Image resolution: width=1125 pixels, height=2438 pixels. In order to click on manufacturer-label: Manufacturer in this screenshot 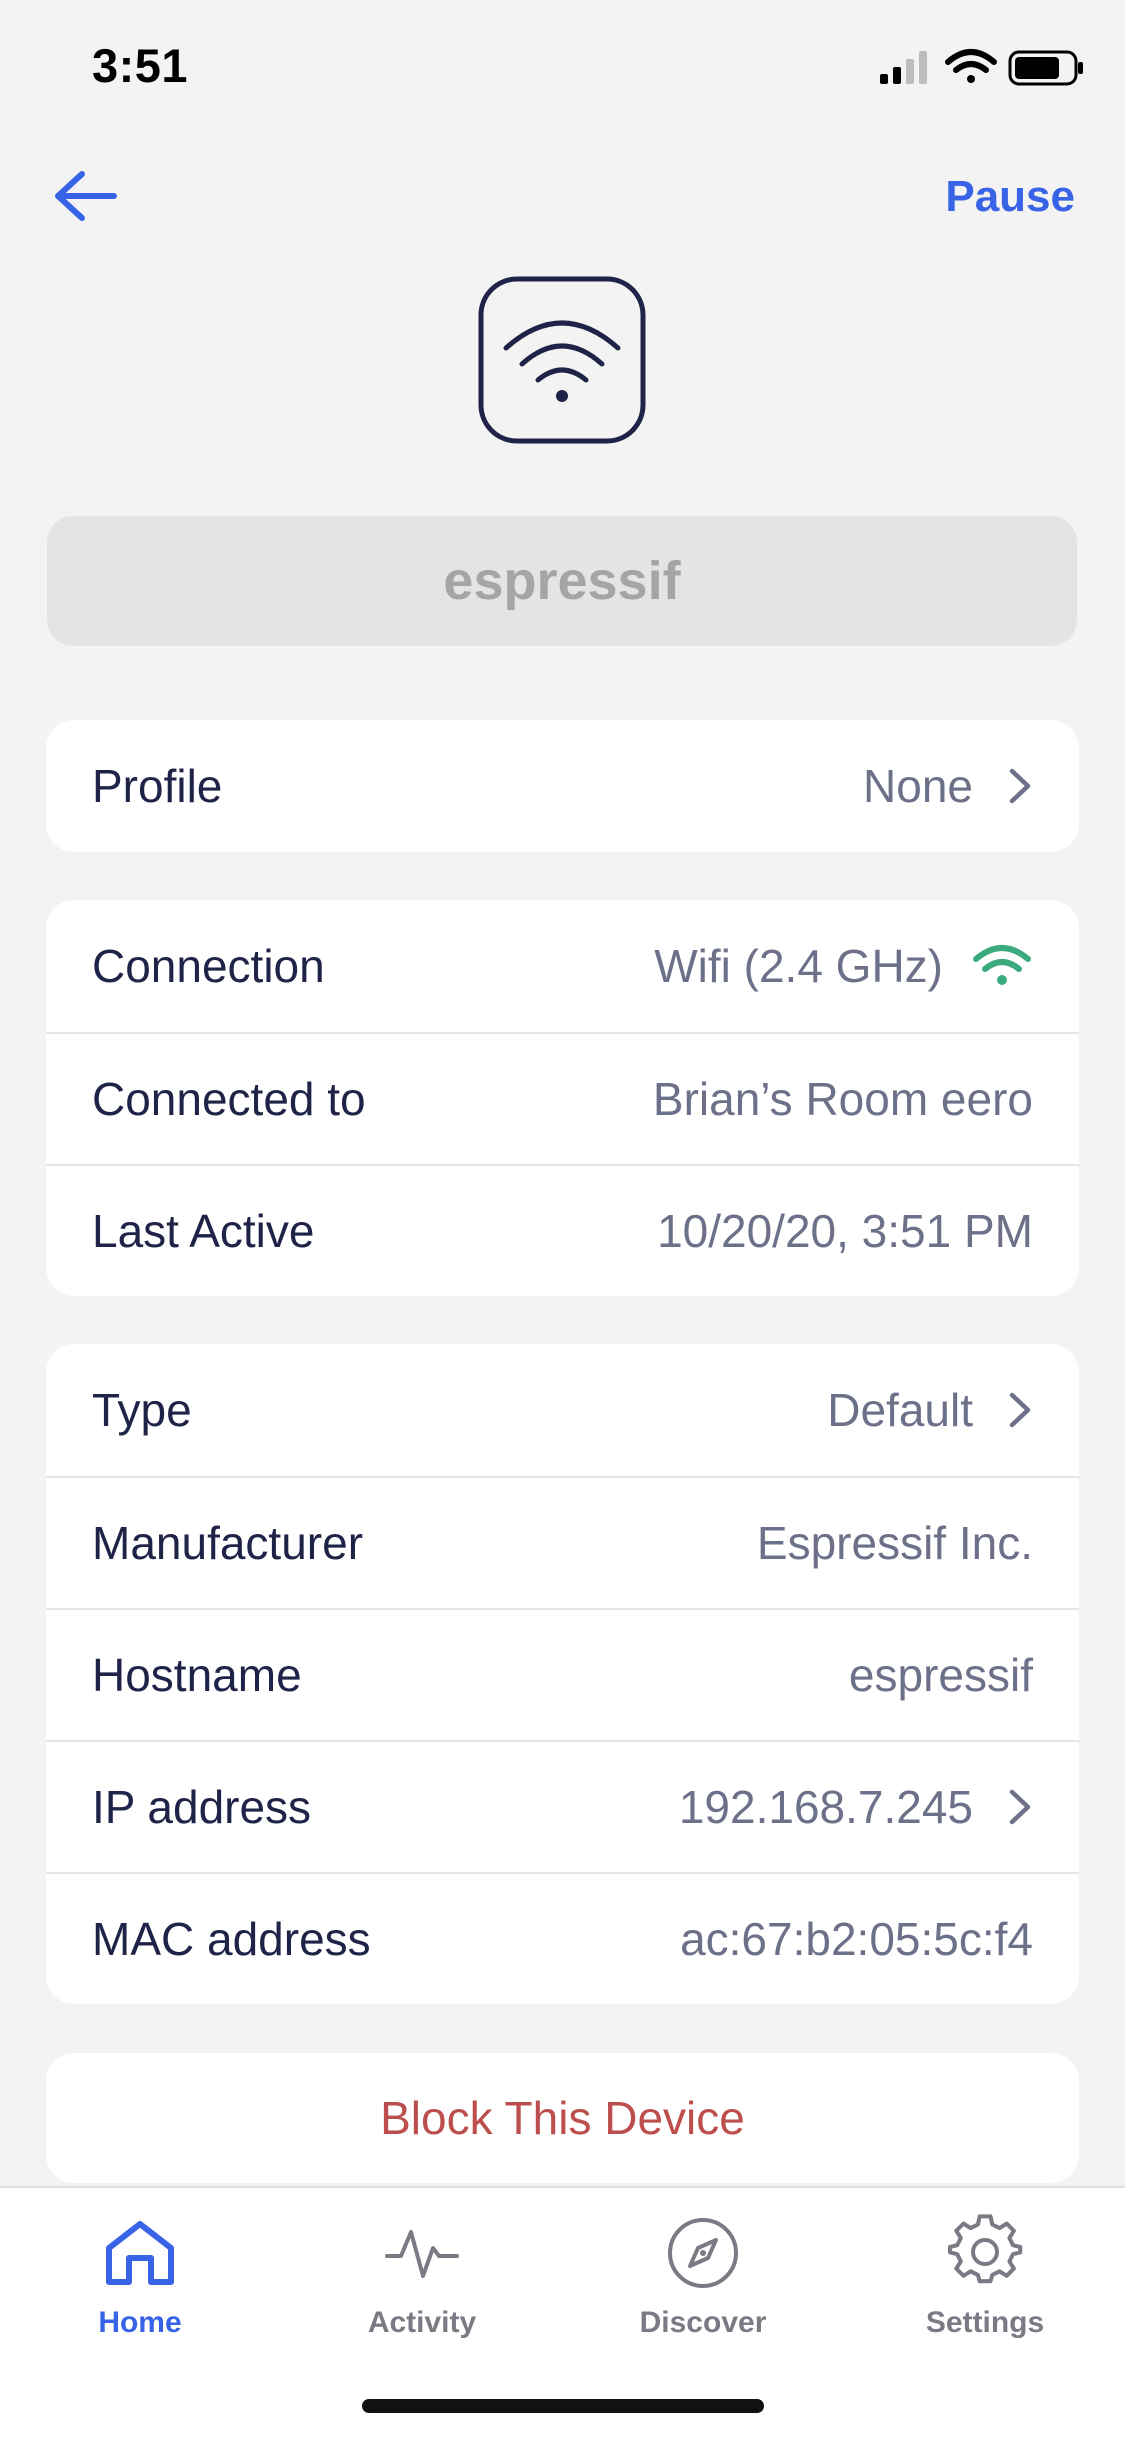, I will do `click(228, 1543)`.